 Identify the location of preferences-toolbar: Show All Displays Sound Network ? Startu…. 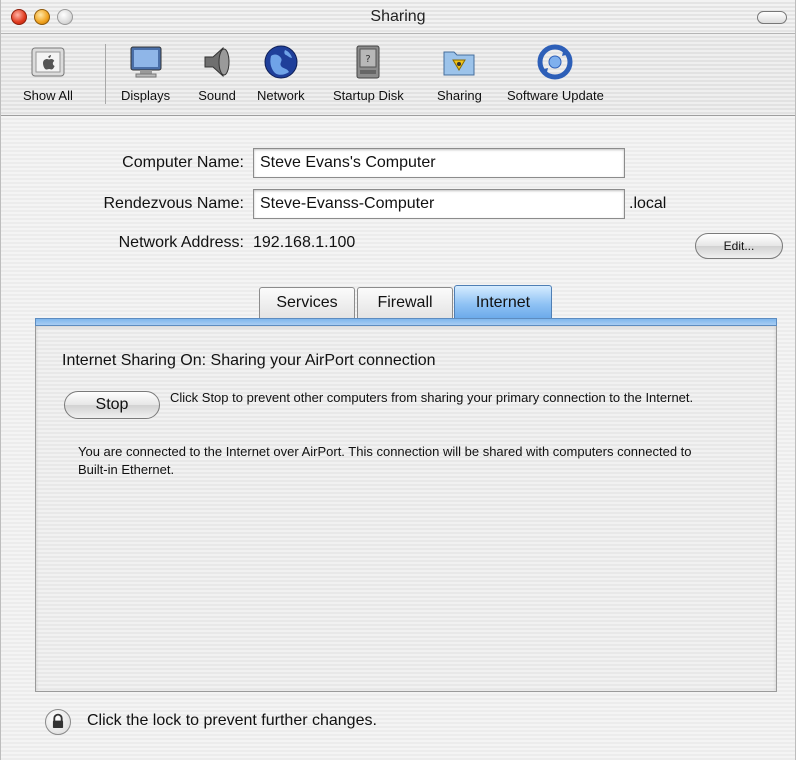
(398, 75).